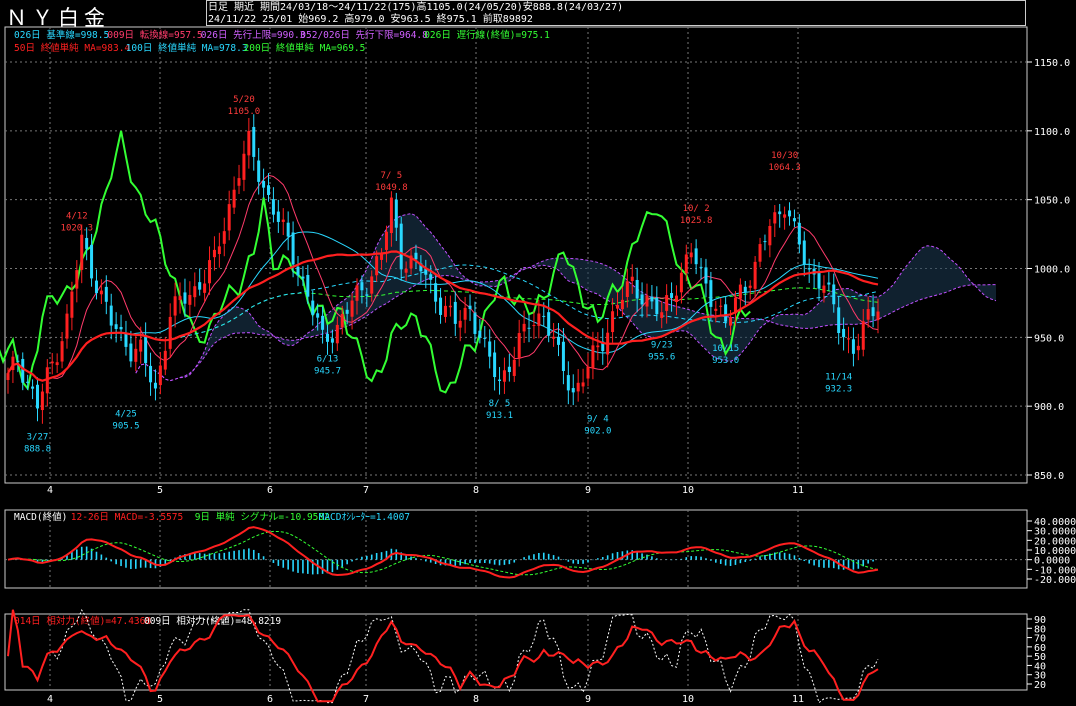 The width and height of the screenshot is (1076, 706). What do you see at coordinates (212, 621) in the screenshot?
I see `rsi-legend-item: 009日 相対力(終値)=48.8219` at bounding box center [212, 621].